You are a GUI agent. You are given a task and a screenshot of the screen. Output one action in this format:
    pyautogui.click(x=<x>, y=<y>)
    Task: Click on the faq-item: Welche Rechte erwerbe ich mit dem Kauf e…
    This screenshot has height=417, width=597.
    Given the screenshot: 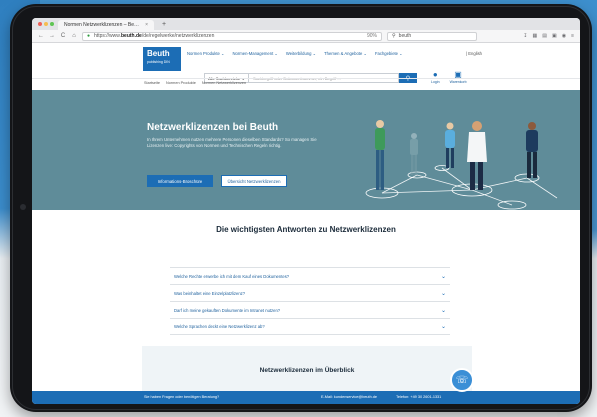 What is the action you would take?
    pyautogui.click(x=310, y=275)
    